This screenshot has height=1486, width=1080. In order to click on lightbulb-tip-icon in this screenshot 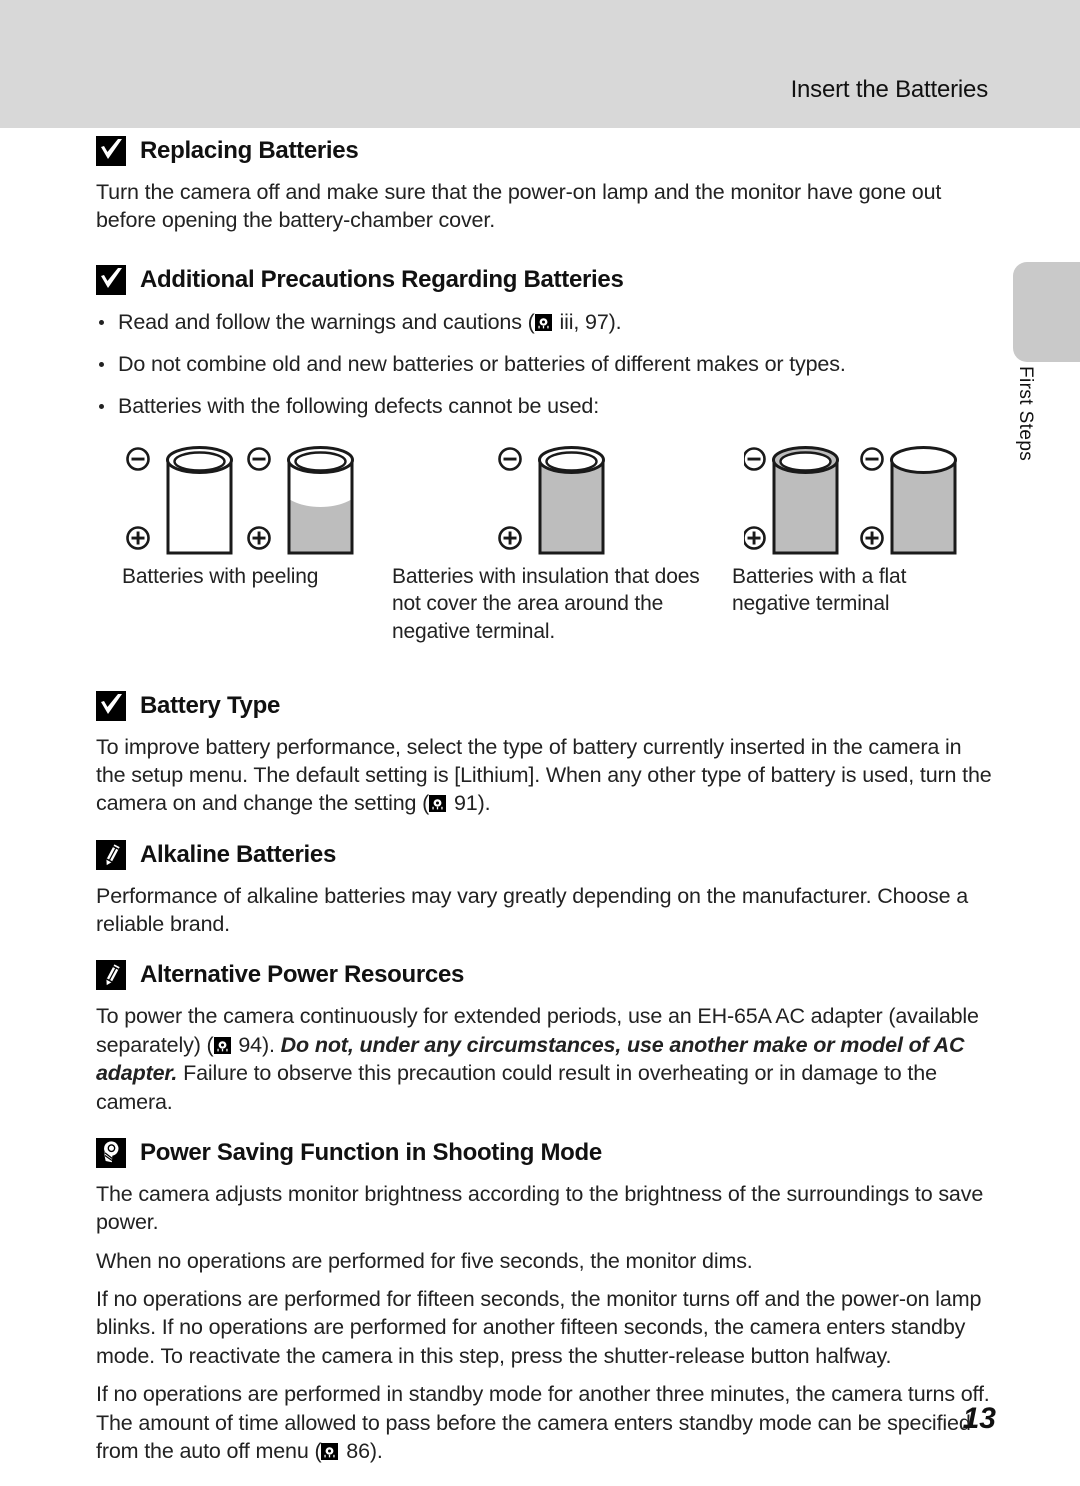, I will do `click(111, 1152)`.